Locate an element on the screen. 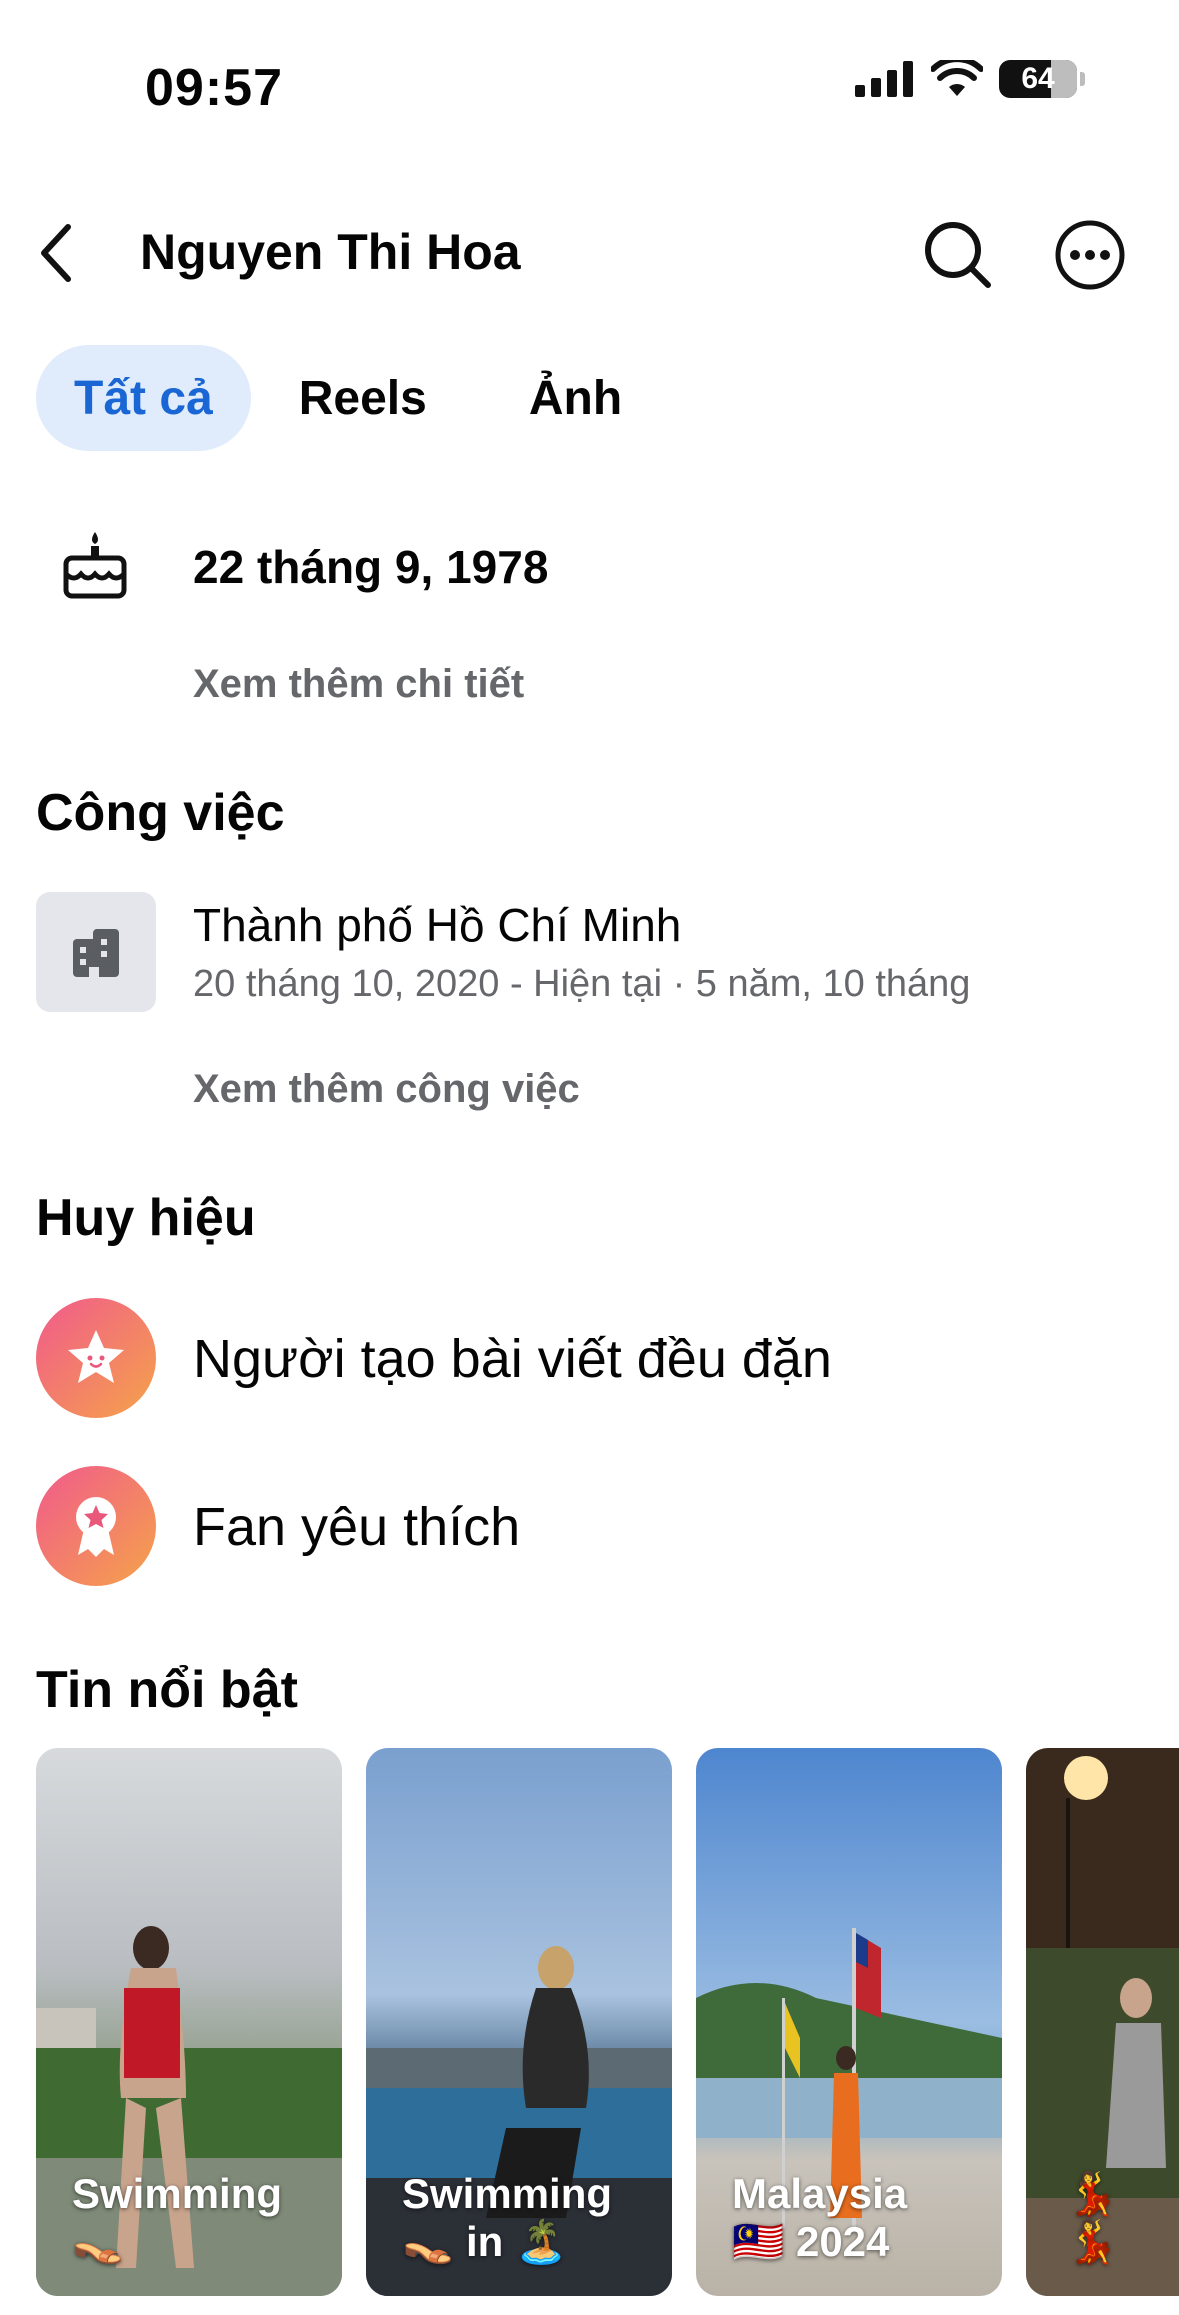 The image size is (1179, 2315). highlight-card: Swimming 👡 in 🏝️ is located at coordinates (519, 2022).